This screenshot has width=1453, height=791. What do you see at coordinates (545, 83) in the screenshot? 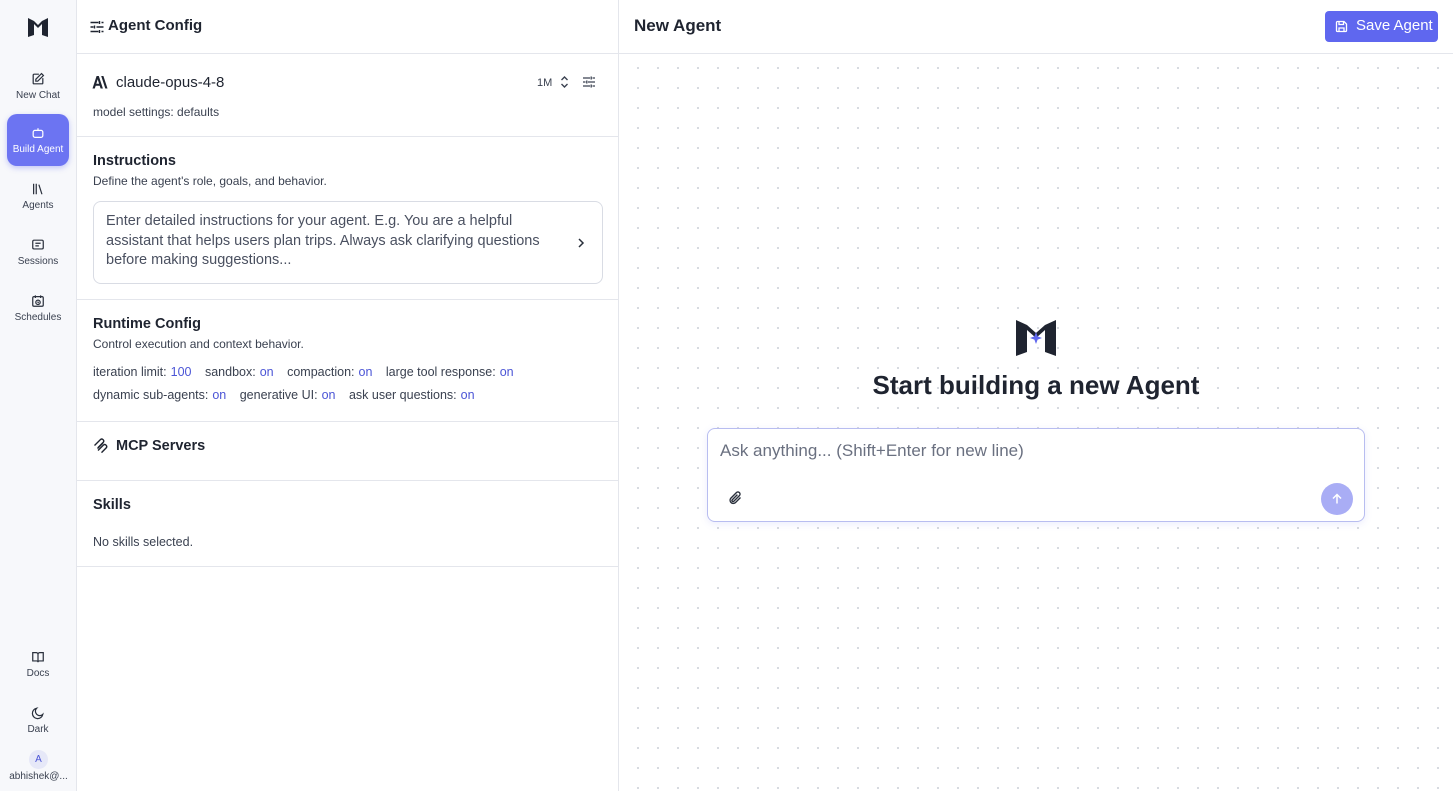
I see `context-window-badge: 1M` at bounding box center [545, 83].